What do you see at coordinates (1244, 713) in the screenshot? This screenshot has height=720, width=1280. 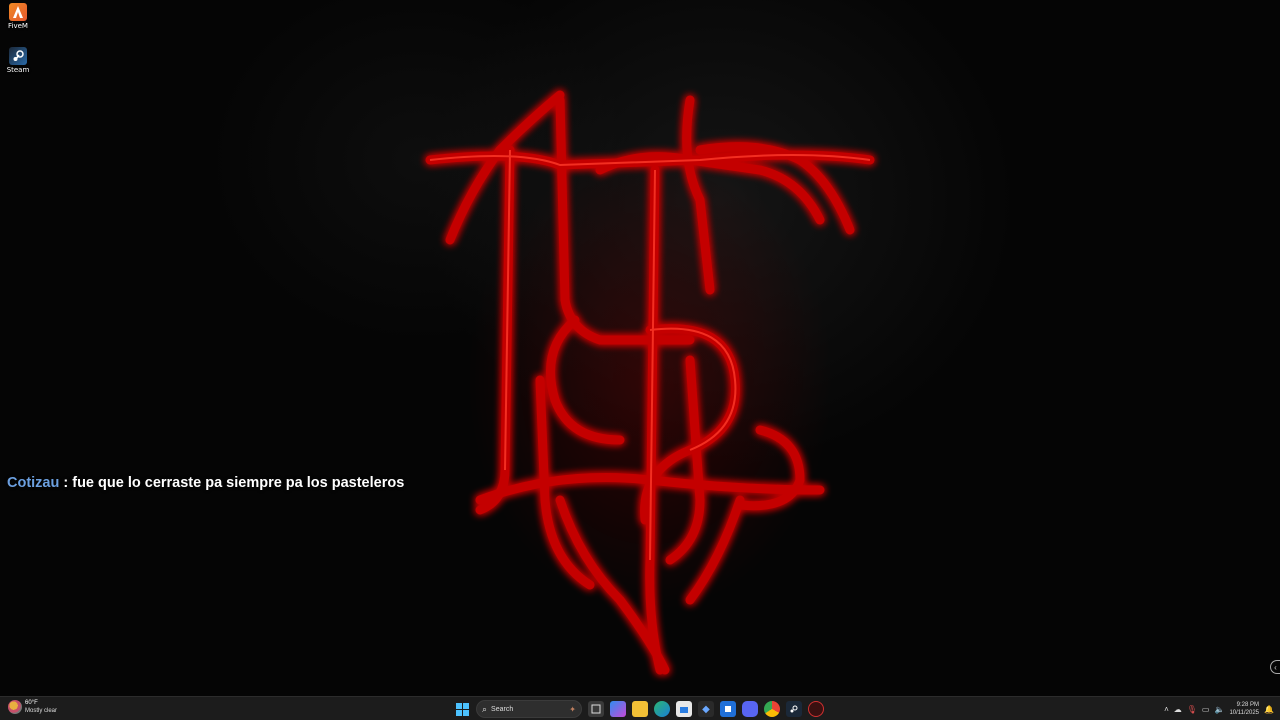 I see `clock-date: 10/11/2025` at bounding box center [1244, 713].